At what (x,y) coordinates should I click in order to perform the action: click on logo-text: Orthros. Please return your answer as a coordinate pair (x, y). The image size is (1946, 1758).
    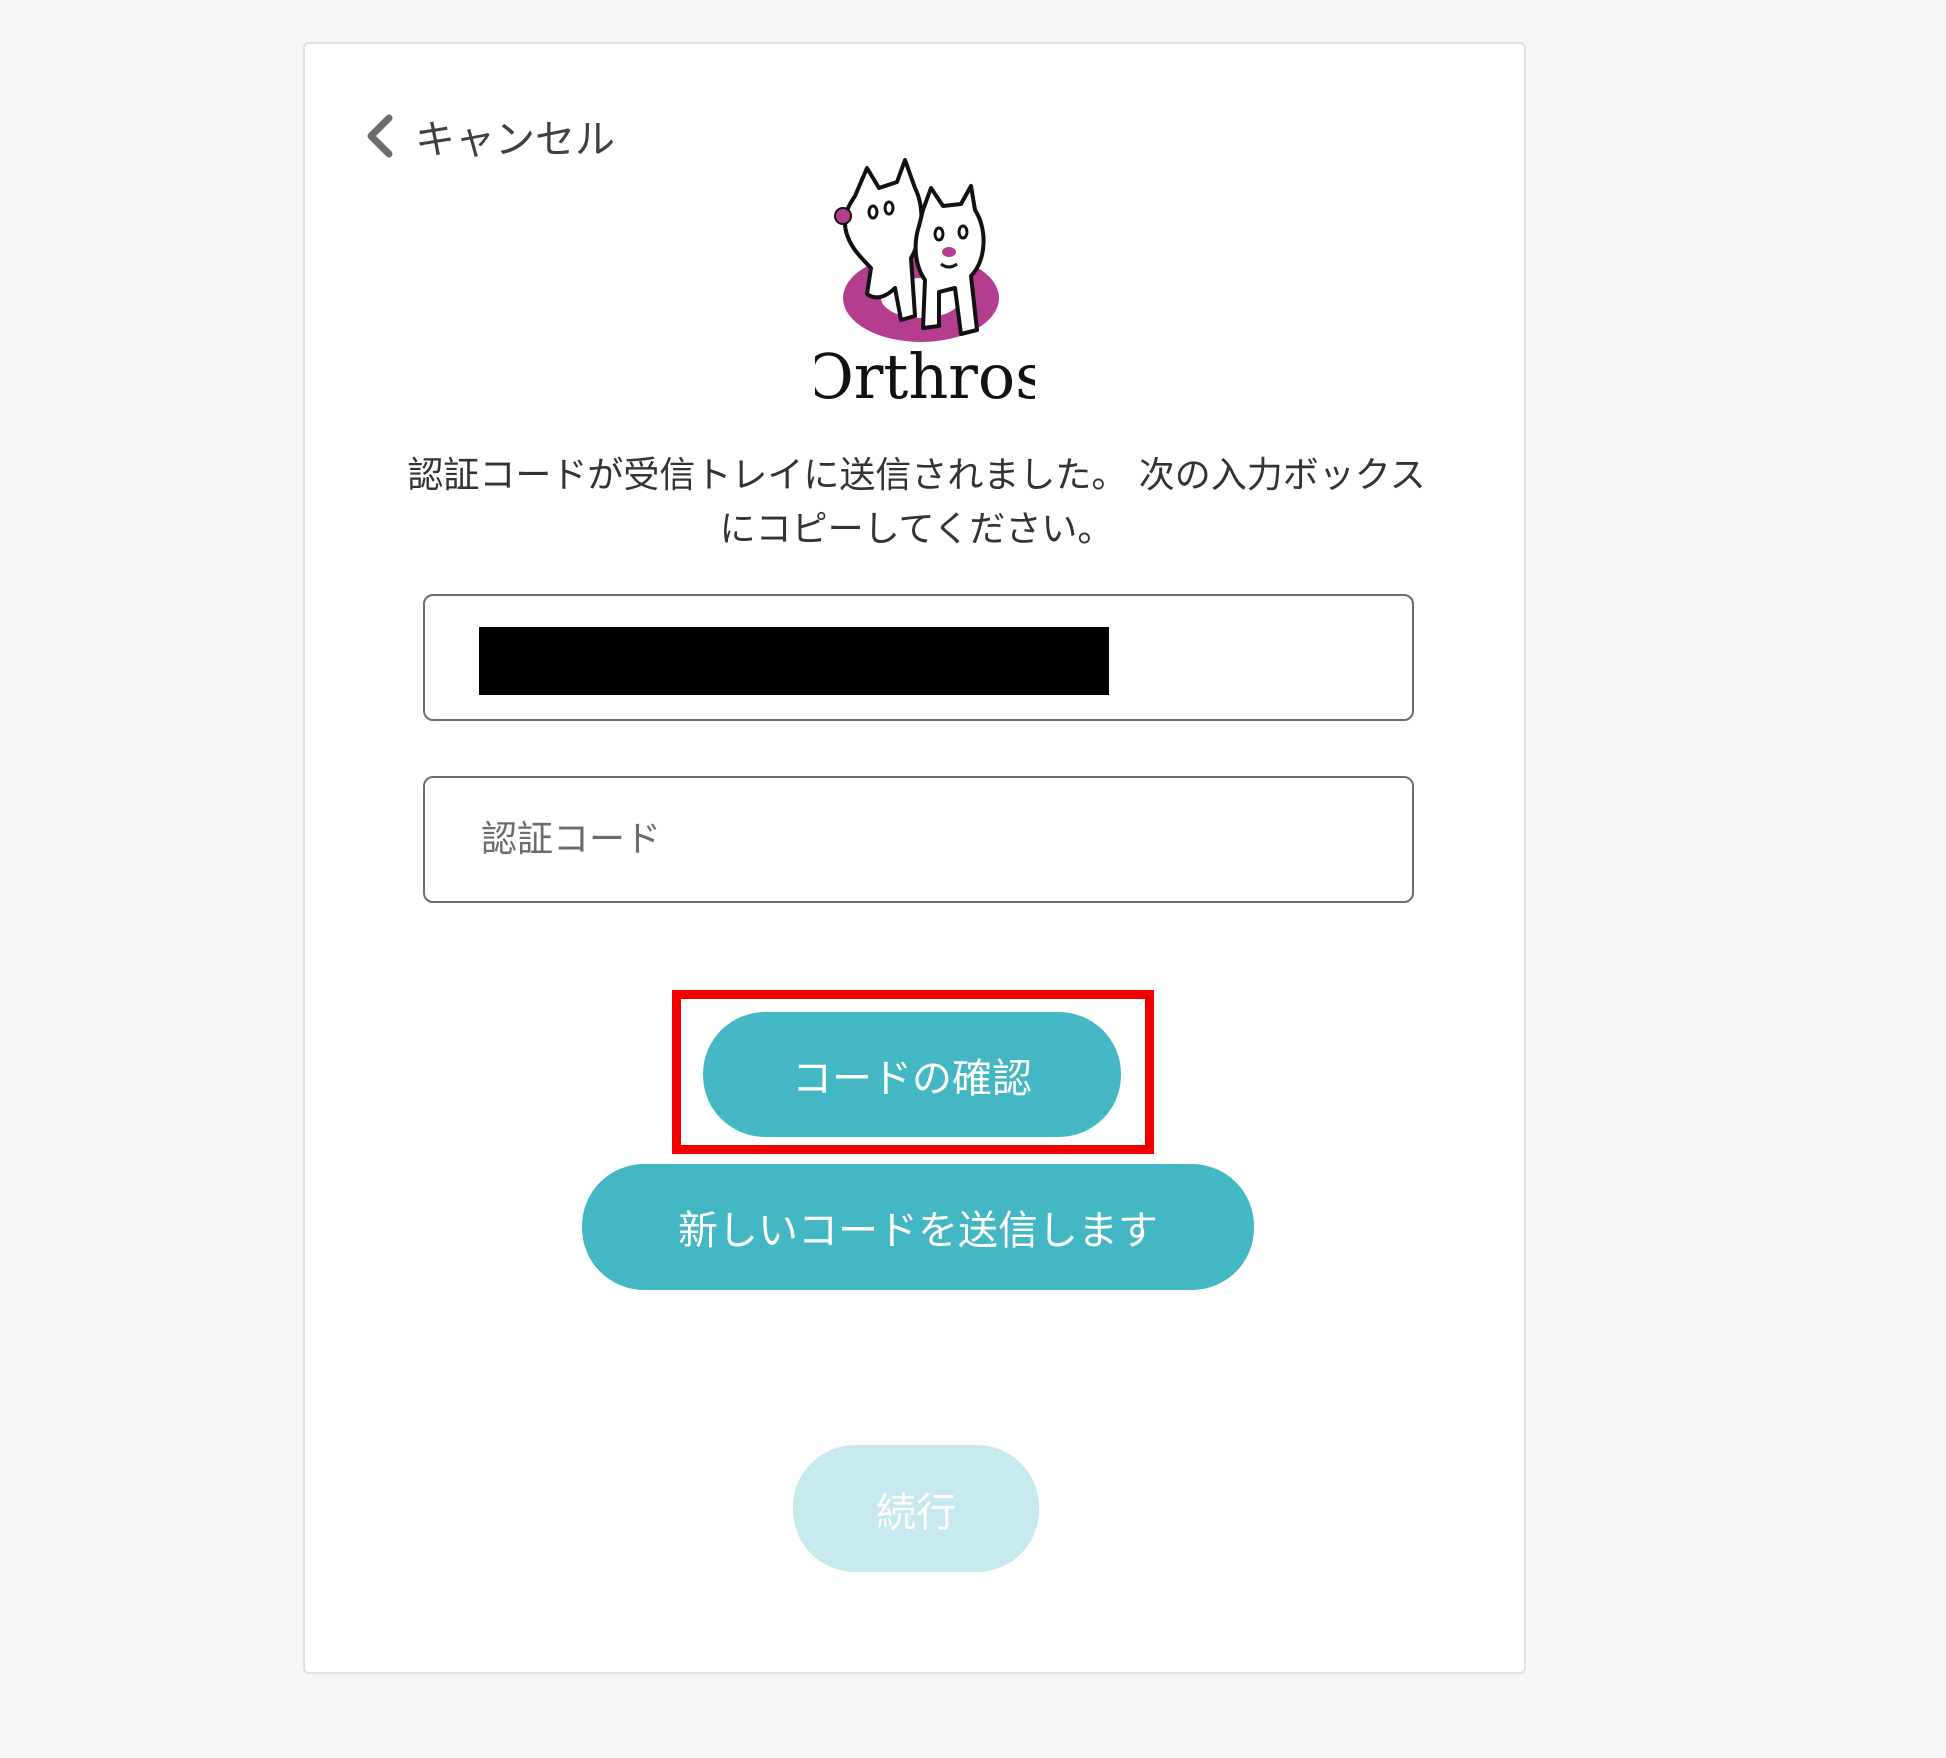
    Looking at the image, I should click on (925, 376).